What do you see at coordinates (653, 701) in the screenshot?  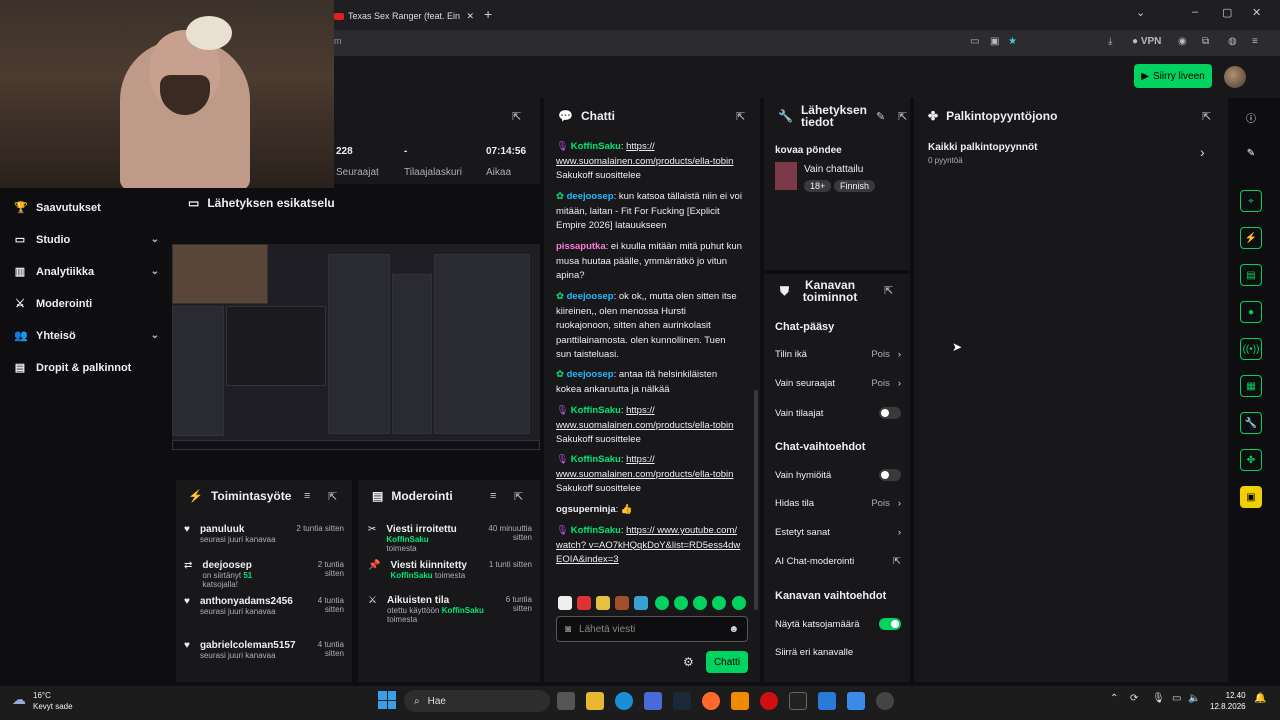 I see `store-icon` at bounding box center [653, 701].